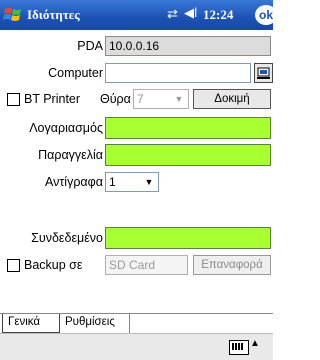 The width and height of the screenshot is (320, 360). What do you see at coordinates (218, 15) in the screenshot?
I see `clock: 12:24` at bounding box center [218, 15].